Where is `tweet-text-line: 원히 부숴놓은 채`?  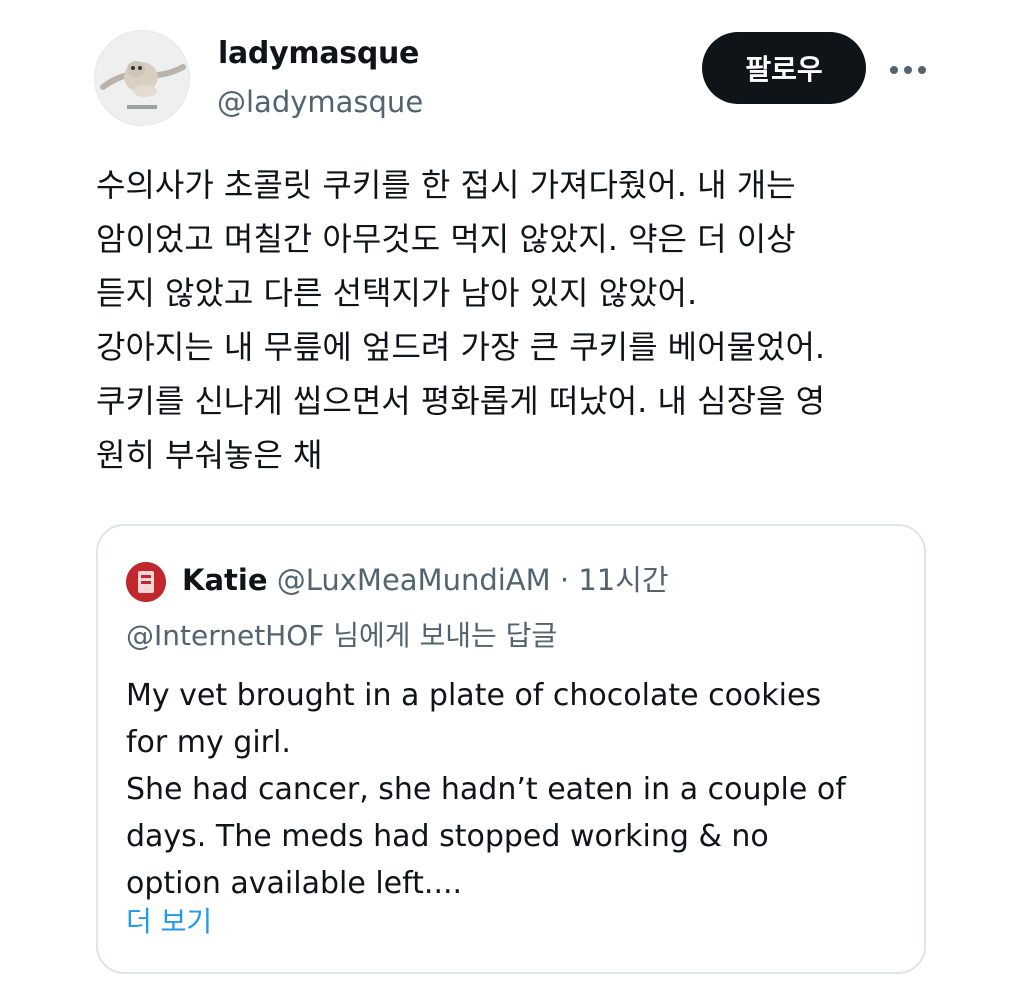 tweet-text-line: 원히 부숴놓은 채 is located at coordinates (209, 455).